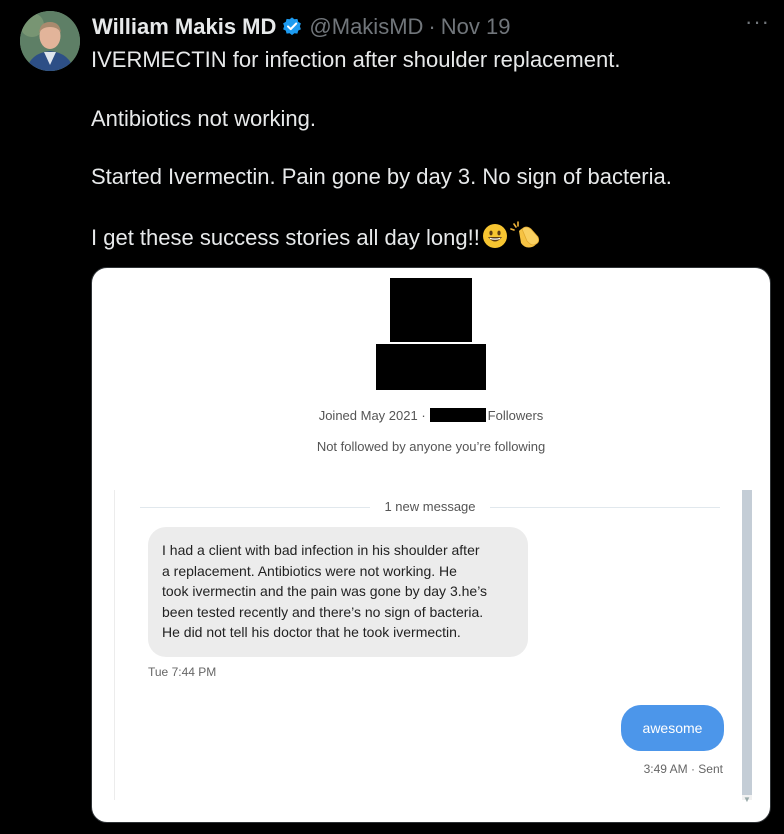  Describe the element at coordinates (672, 728) in the screenshot. I see `outgoing-message-bubble: awesome` at that location.